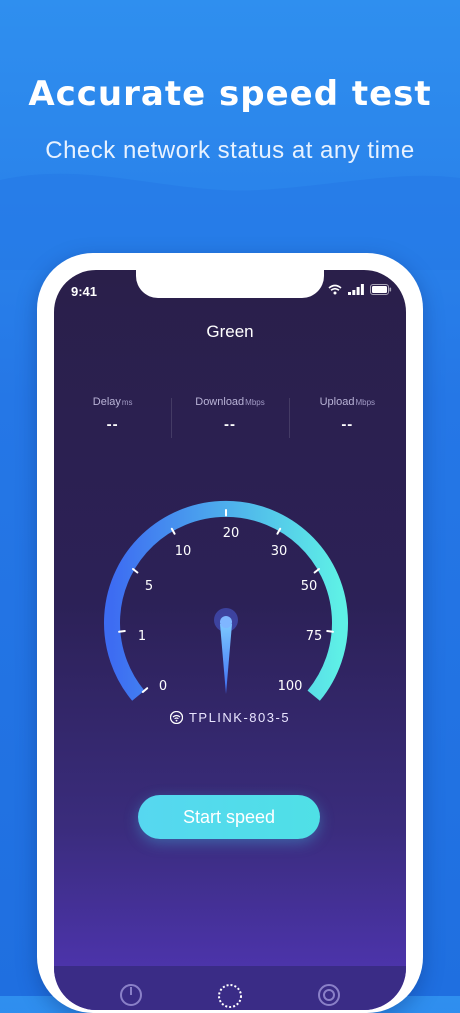 The height and width of the screenshot is (1013, 460). I want to click on network-ssid: TPLINK-803-5, so click(239, 717).